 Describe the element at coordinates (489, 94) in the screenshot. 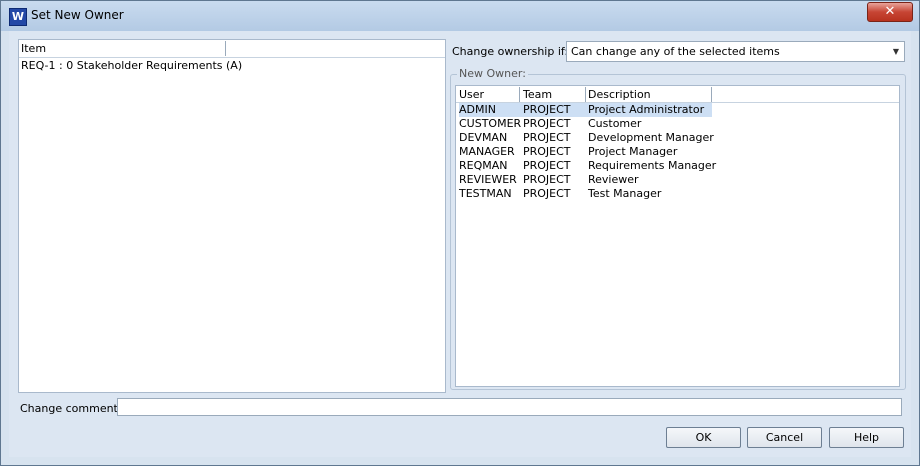

I see `column-header-user: User` at that location.